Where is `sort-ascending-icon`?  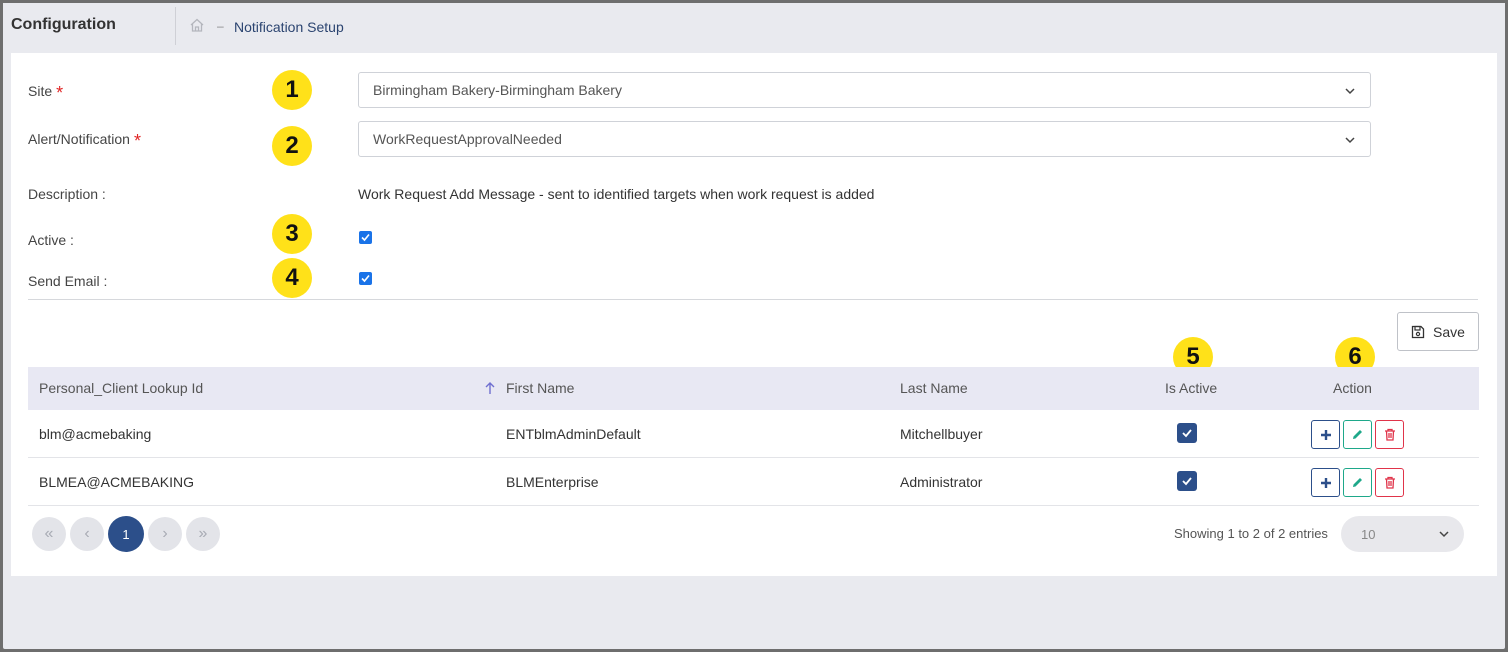 sort-ascending-icon is located at coordinates (490, 388).